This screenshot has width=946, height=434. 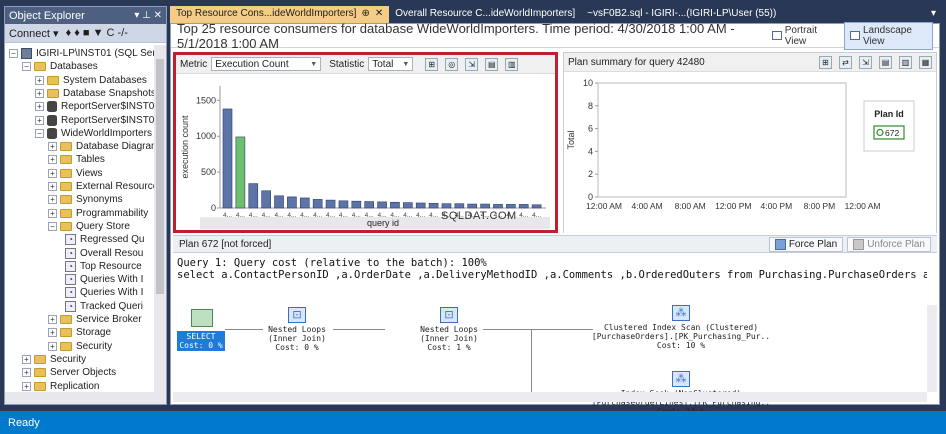 I want to click on tree-node: ◔ Regressed Qu, so click(x=102, y=239).